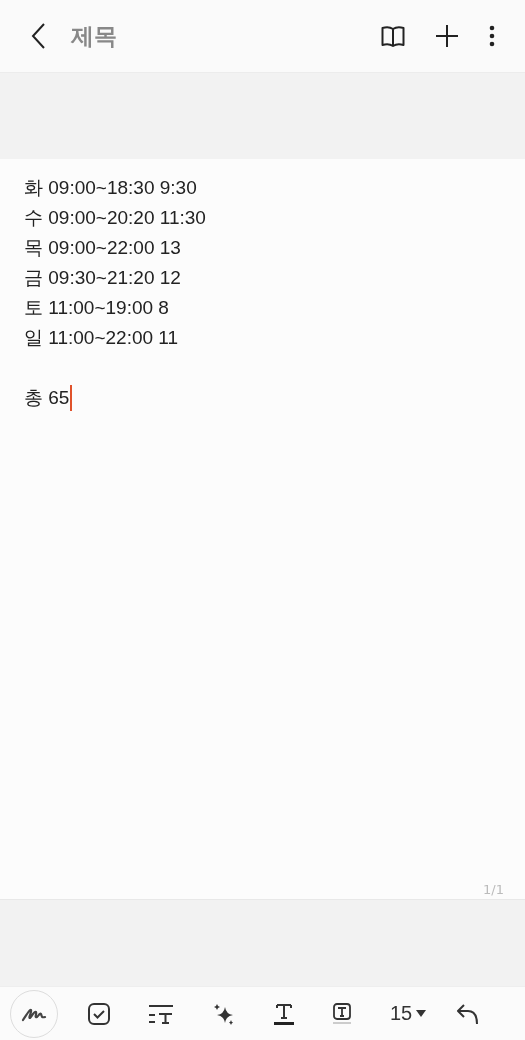 This screenshot has width=525, height=1040. I want to click on note-line: 일 11:00~22:00 11, so click(101, 338).